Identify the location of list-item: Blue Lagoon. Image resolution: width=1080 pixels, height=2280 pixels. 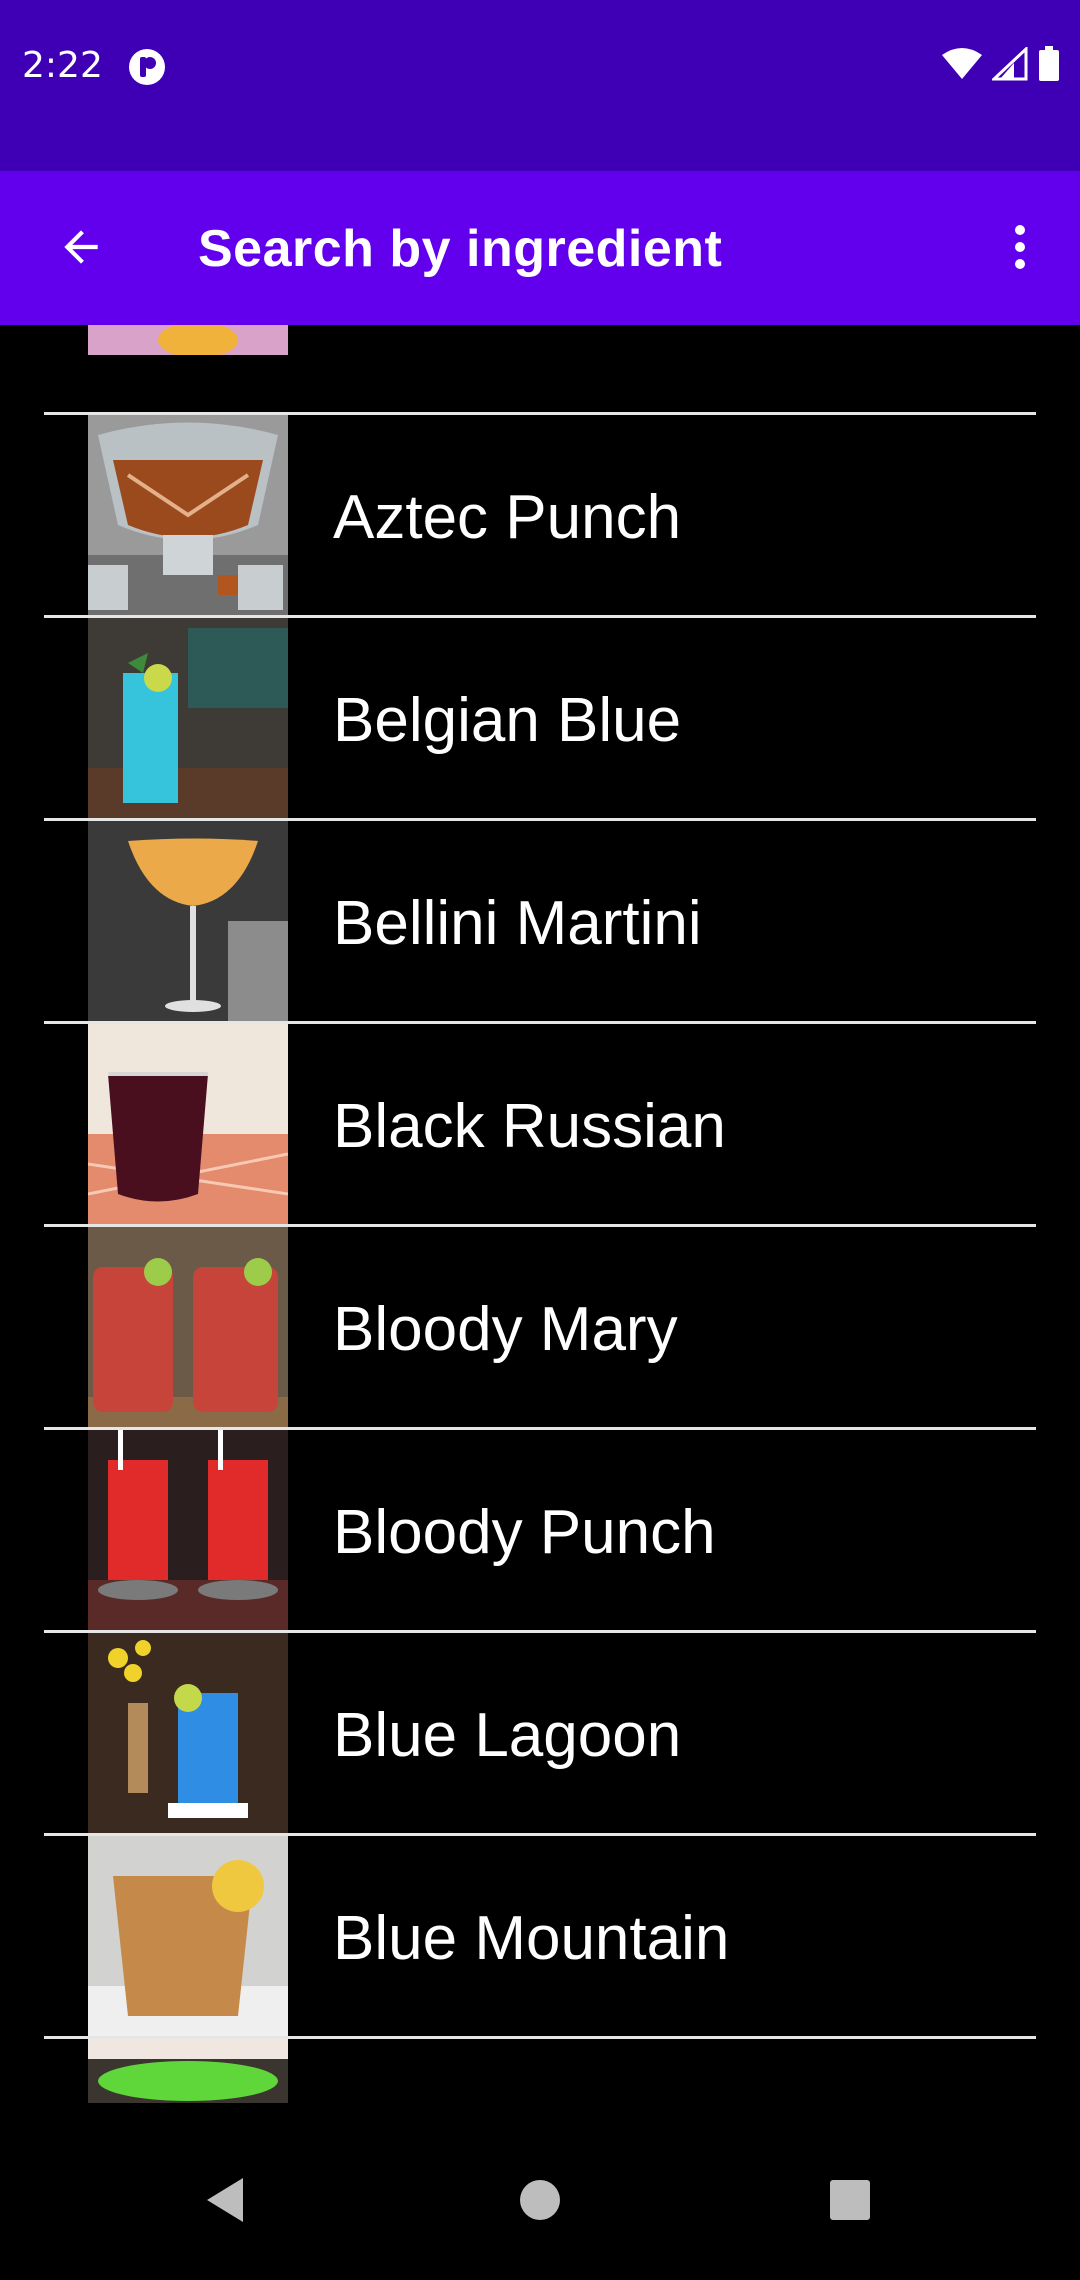
(540, 1734).